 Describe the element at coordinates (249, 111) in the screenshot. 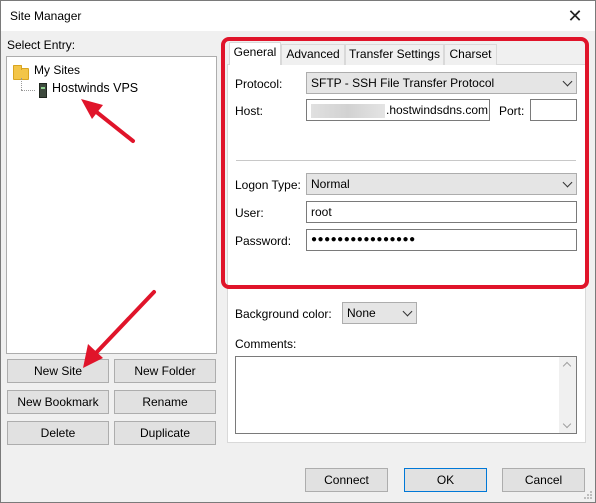

I see `host-label: Host:` at that location.